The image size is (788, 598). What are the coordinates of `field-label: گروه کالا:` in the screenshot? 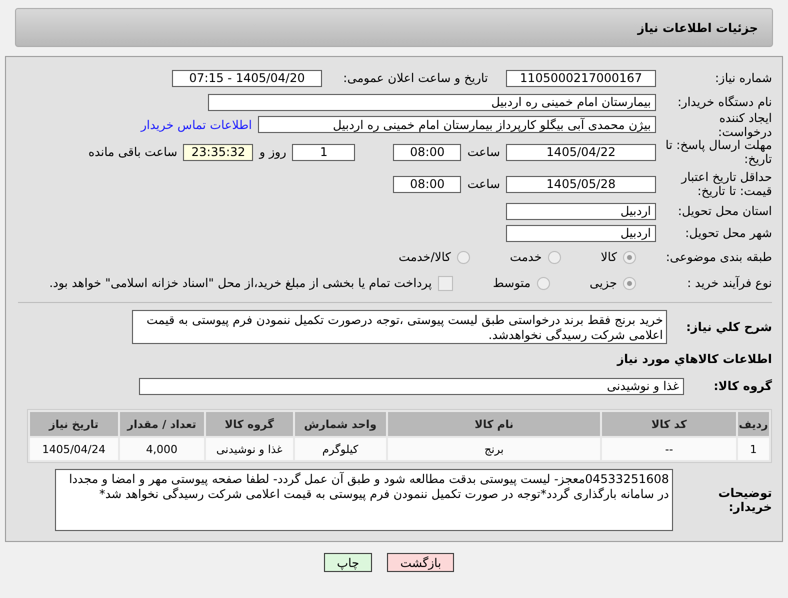 It's located at (742, 386).